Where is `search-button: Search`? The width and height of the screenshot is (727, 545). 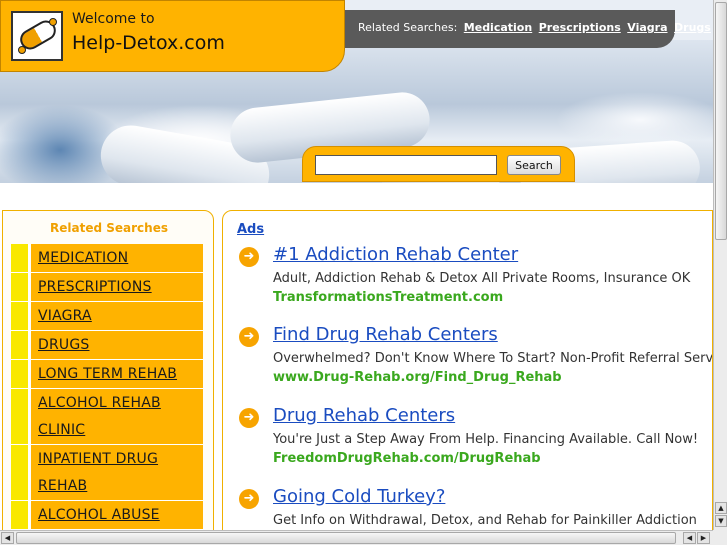
search-button: Search is located at coordinates (534, 165).